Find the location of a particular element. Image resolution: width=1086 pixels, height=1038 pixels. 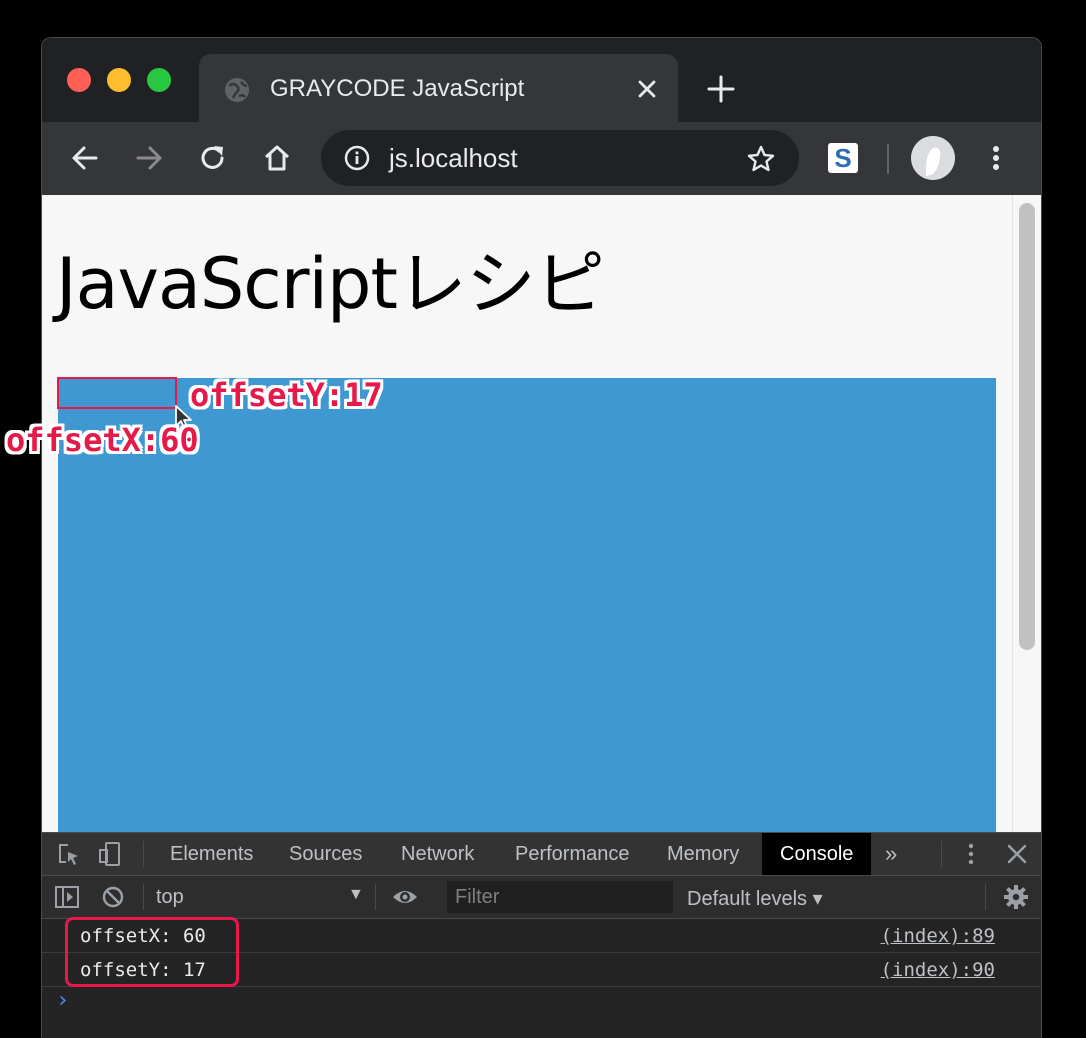

chevron-down-icon: ▼ is located at coordinates (356, 895).